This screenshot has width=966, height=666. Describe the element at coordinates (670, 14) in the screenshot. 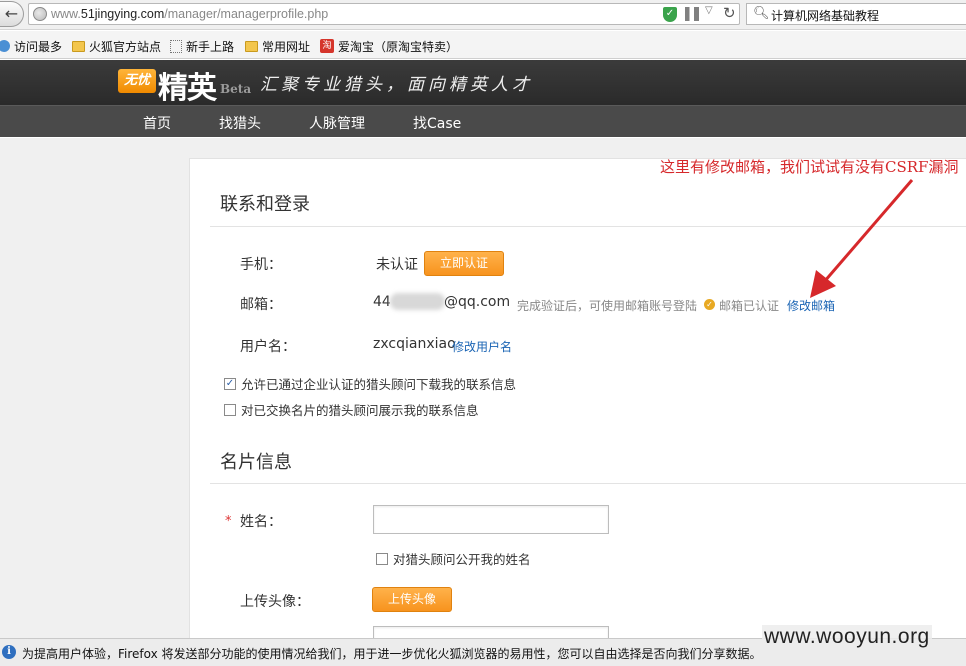

I see `shield-icon: ✓` at that location.